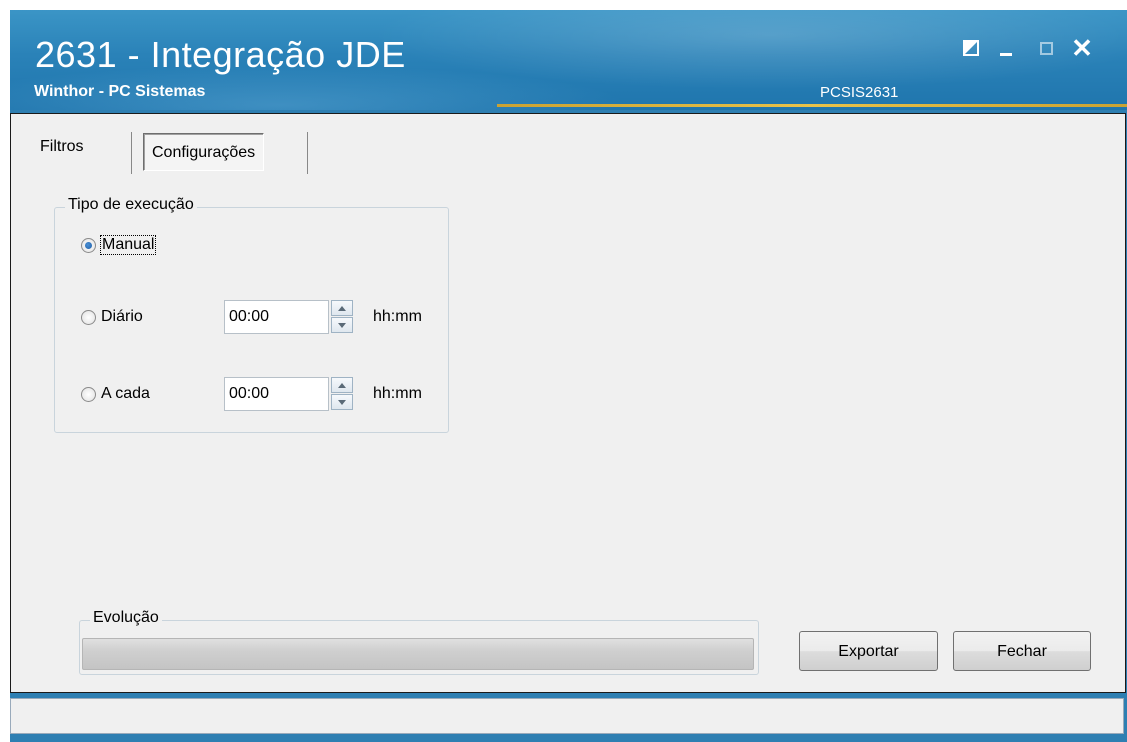 The height and width of the screenshot is (742, 1127). What do you see at coordinates (62, 147) in the screenshot?
I see `tab-filtros: Filtros` at bounding box center [62, 147].